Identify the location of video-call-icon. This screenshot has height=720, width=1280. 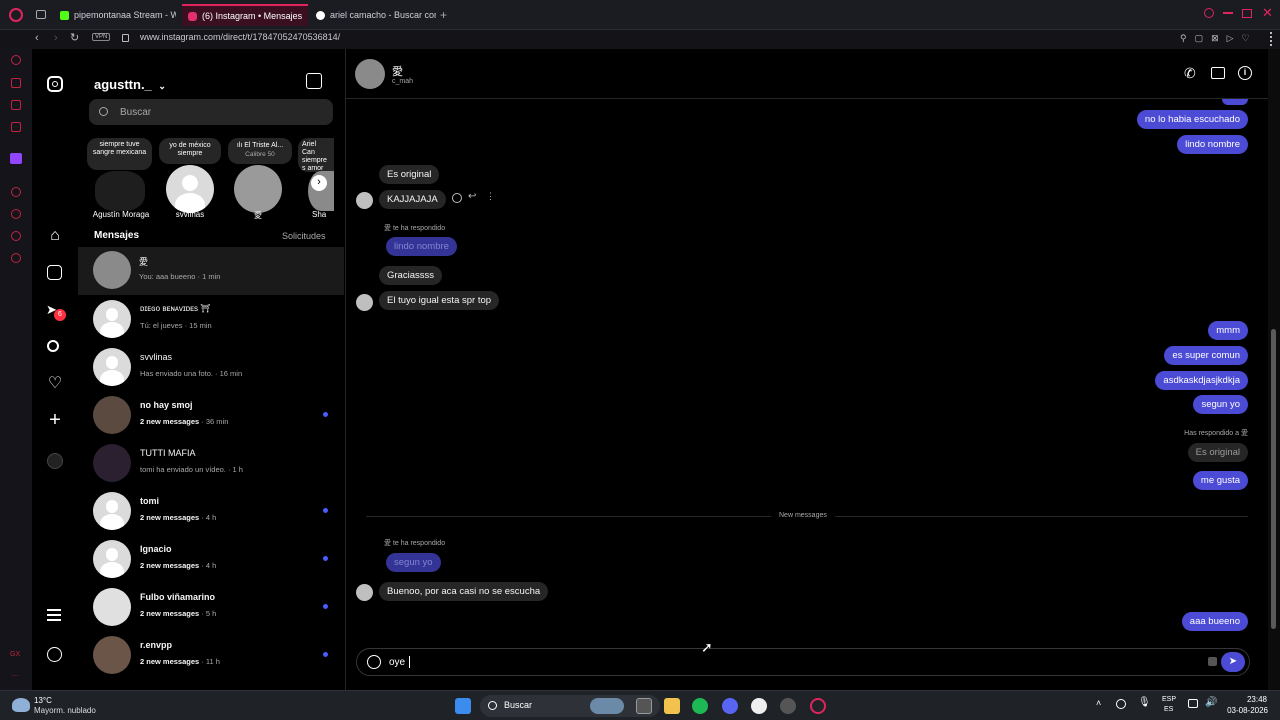
(1218, 73).